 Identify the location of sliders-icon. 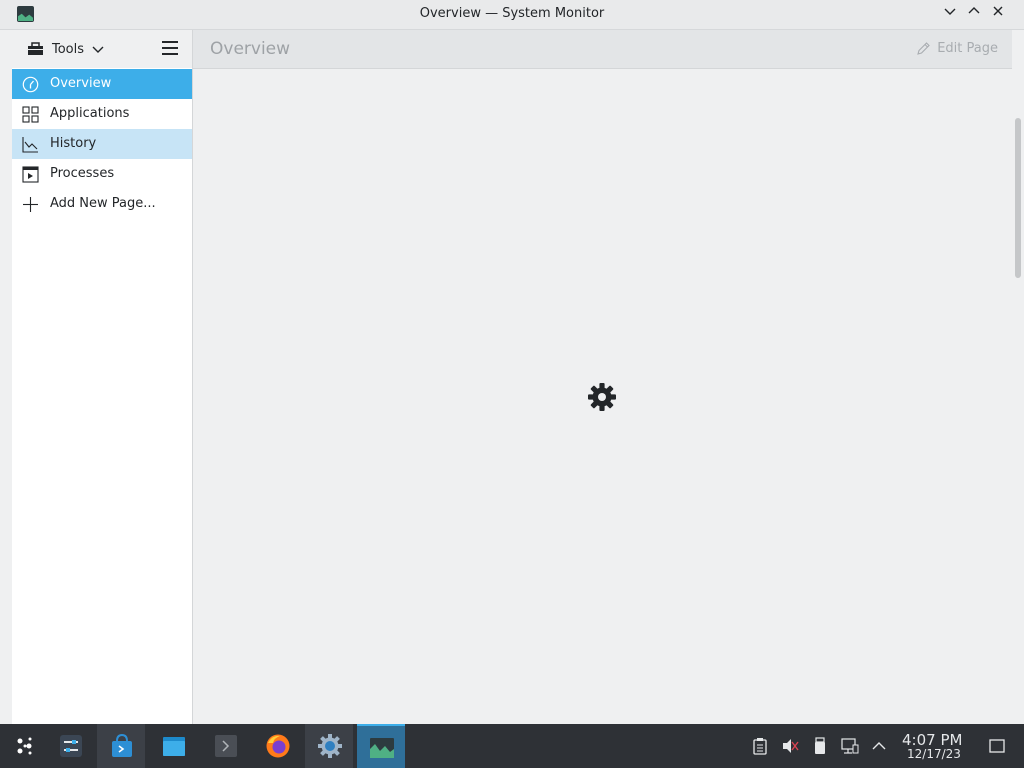
(71, 746).